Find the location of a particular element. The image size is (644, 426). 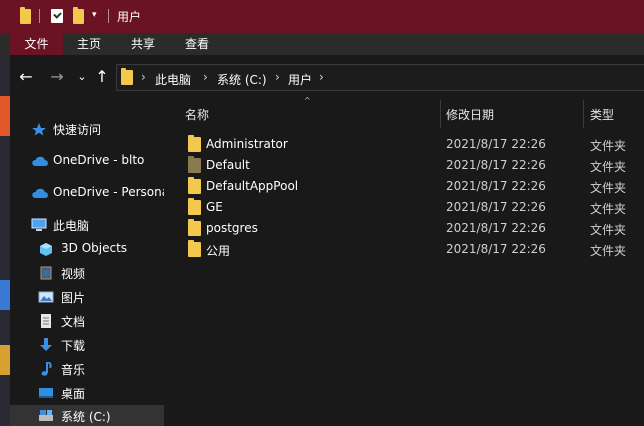

window-title: 用户 is located at coordinates (129, 17).